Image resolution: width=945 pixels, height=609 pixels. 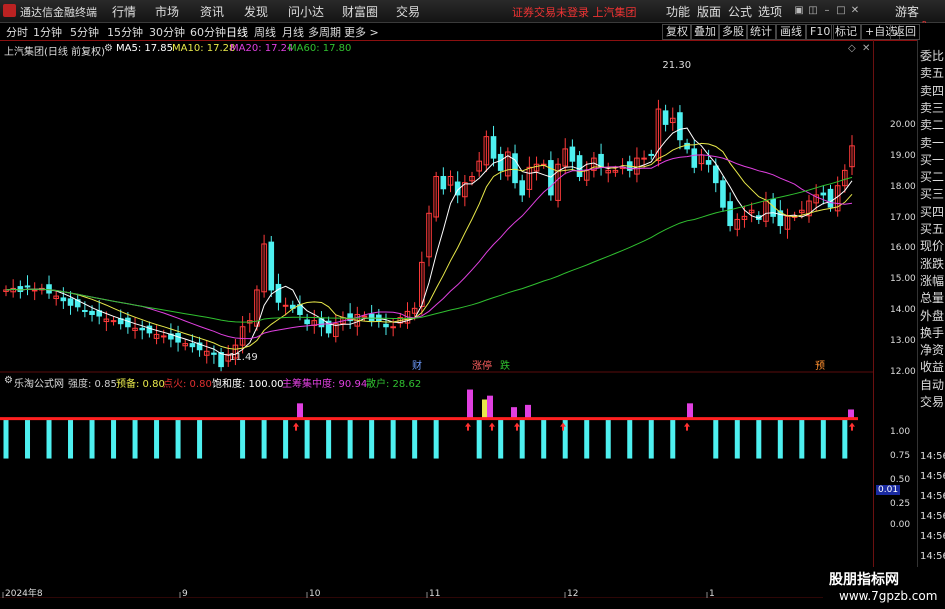 I want to click on watermark-url: www.7gpzb.com, so click(x=888, y=596).